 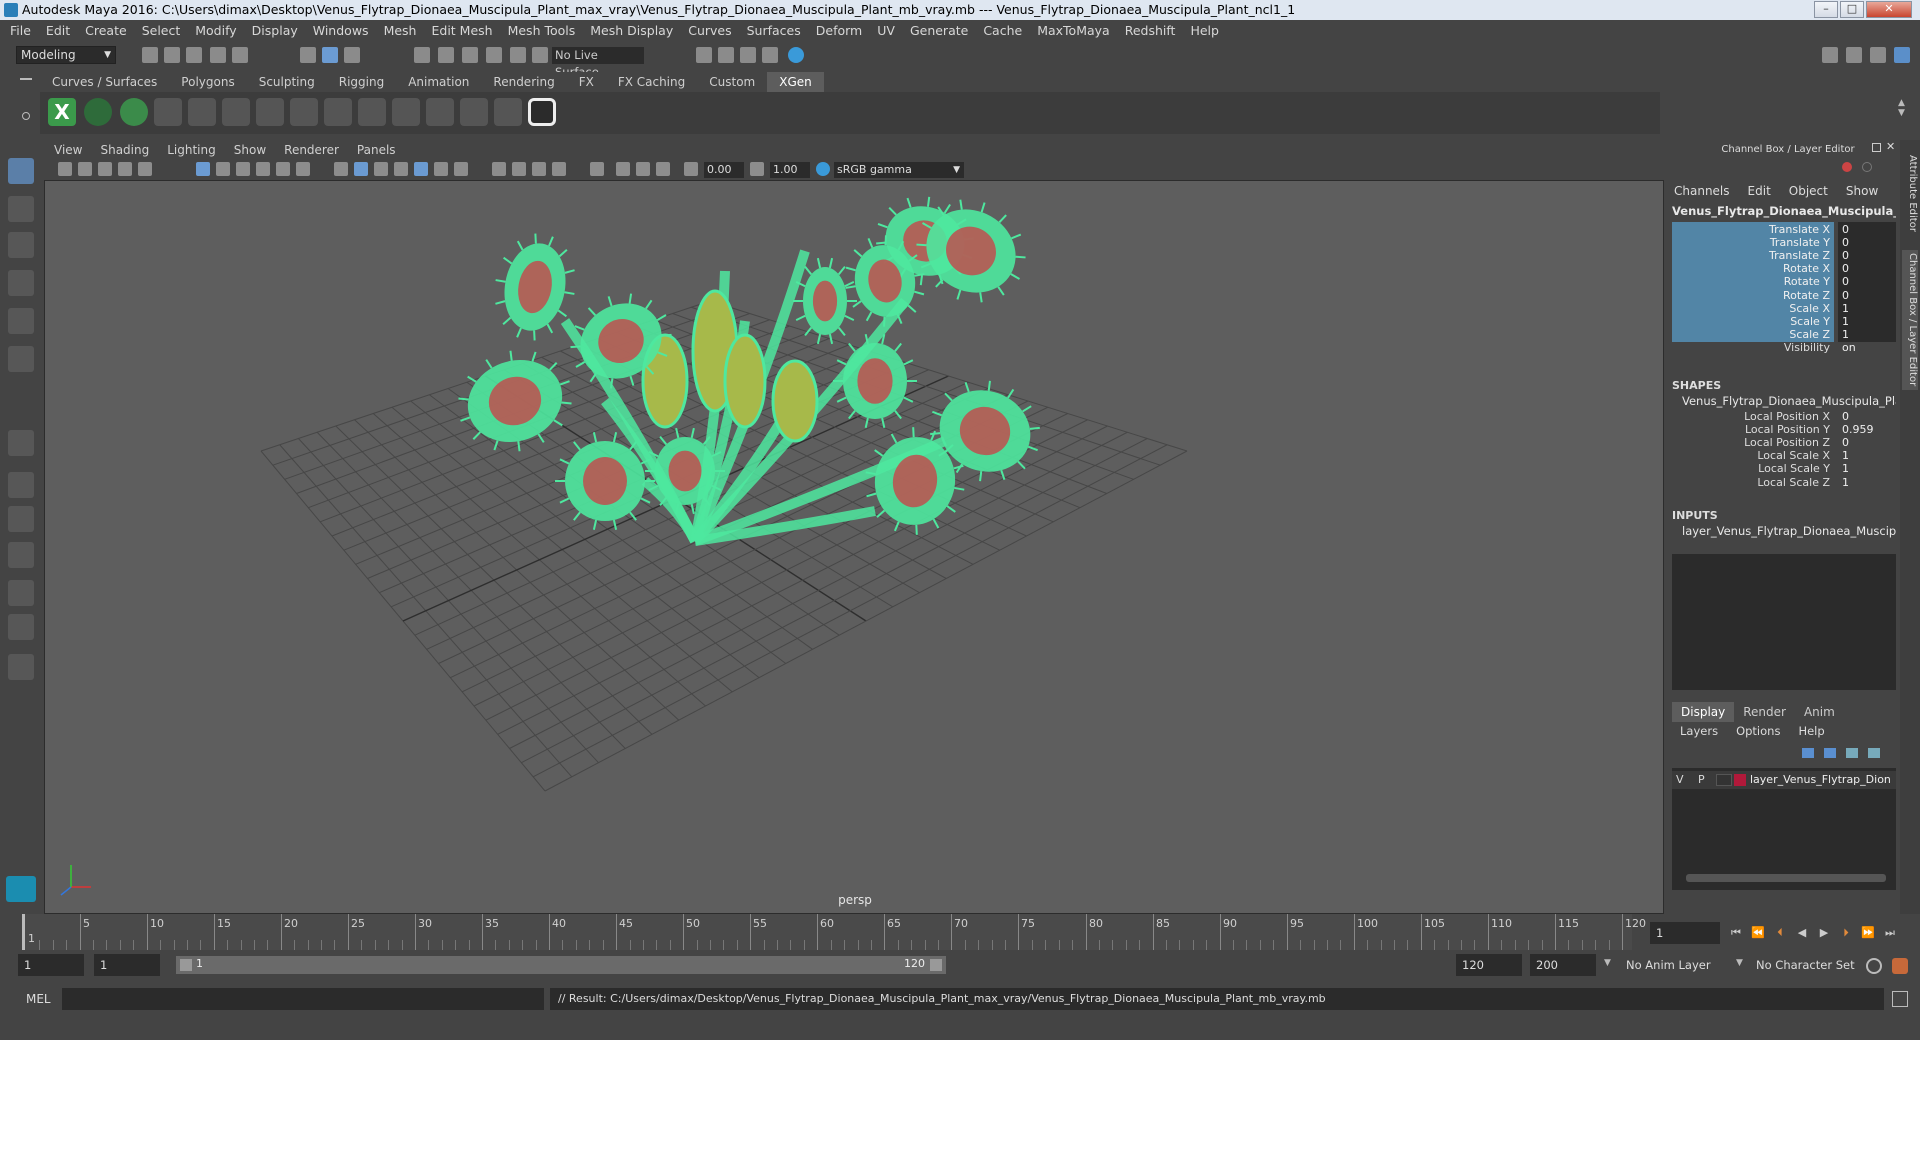 What do you see at coordinates (1910, 320) in the screenshot?
I see `channel-box-tab: Channel Box / Layer Editor` at bounding box center [1910, 320].